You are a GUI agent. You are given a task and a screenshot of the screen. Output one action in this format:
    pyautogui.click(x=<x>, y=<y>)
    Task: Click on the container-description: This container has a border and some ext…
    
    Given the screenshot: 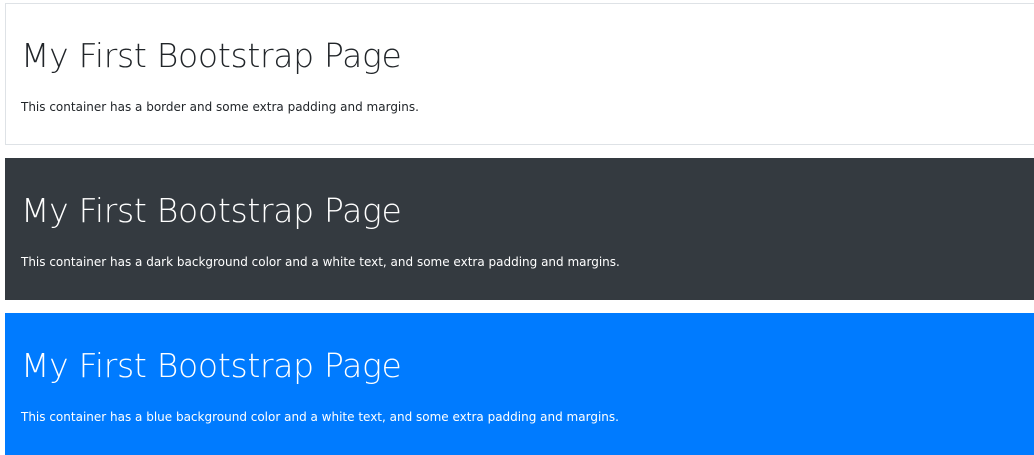 What is the action you would take?
    pyautogui.click(x=220, y=107)
    